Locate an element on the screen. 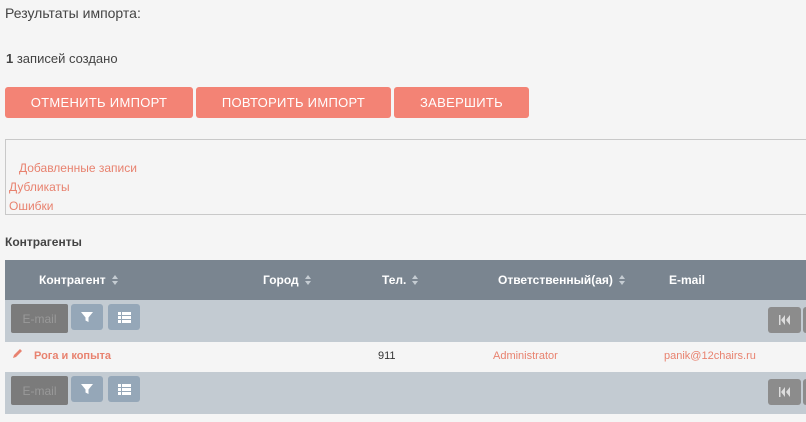  table-toolbar-top: E-mail is located at coordinates (405, 321).